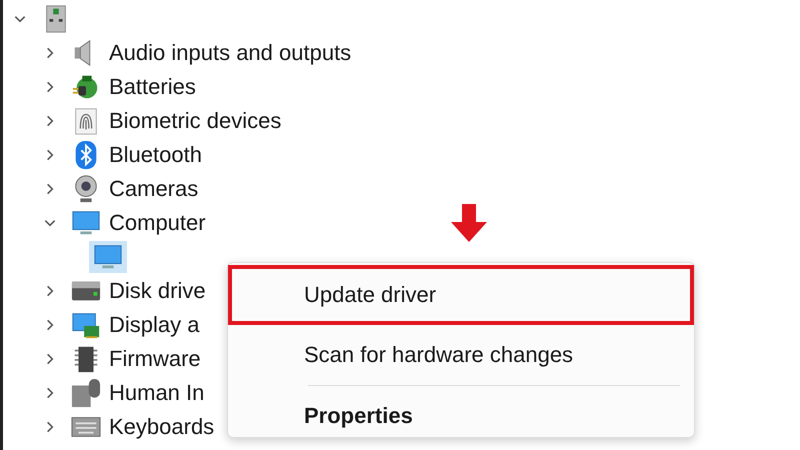  What do you see at coordinates (155, 359) in the screenshot?
I see `tree-item: Firmware` at bounding box center [155, 359].